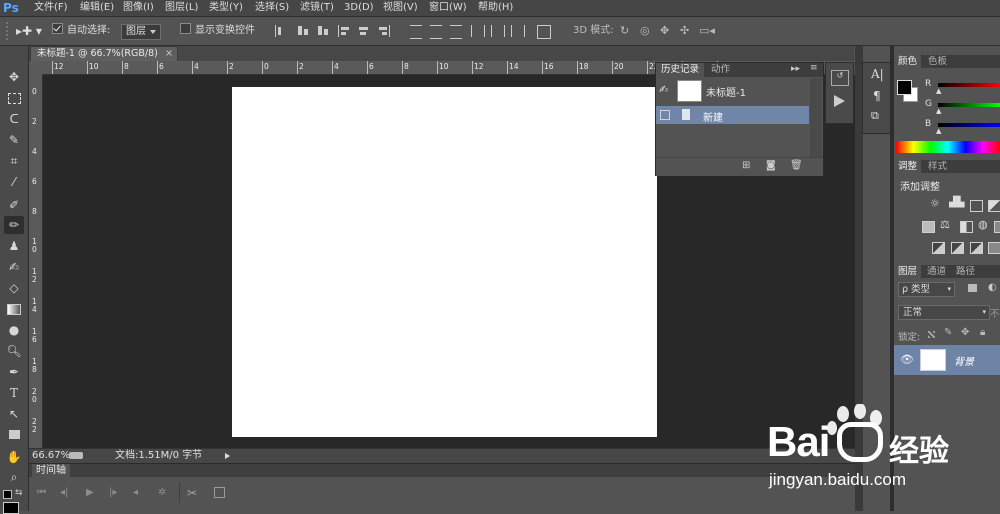  I want to click on 3d-roll-icon: ◎, so click(645, 31).